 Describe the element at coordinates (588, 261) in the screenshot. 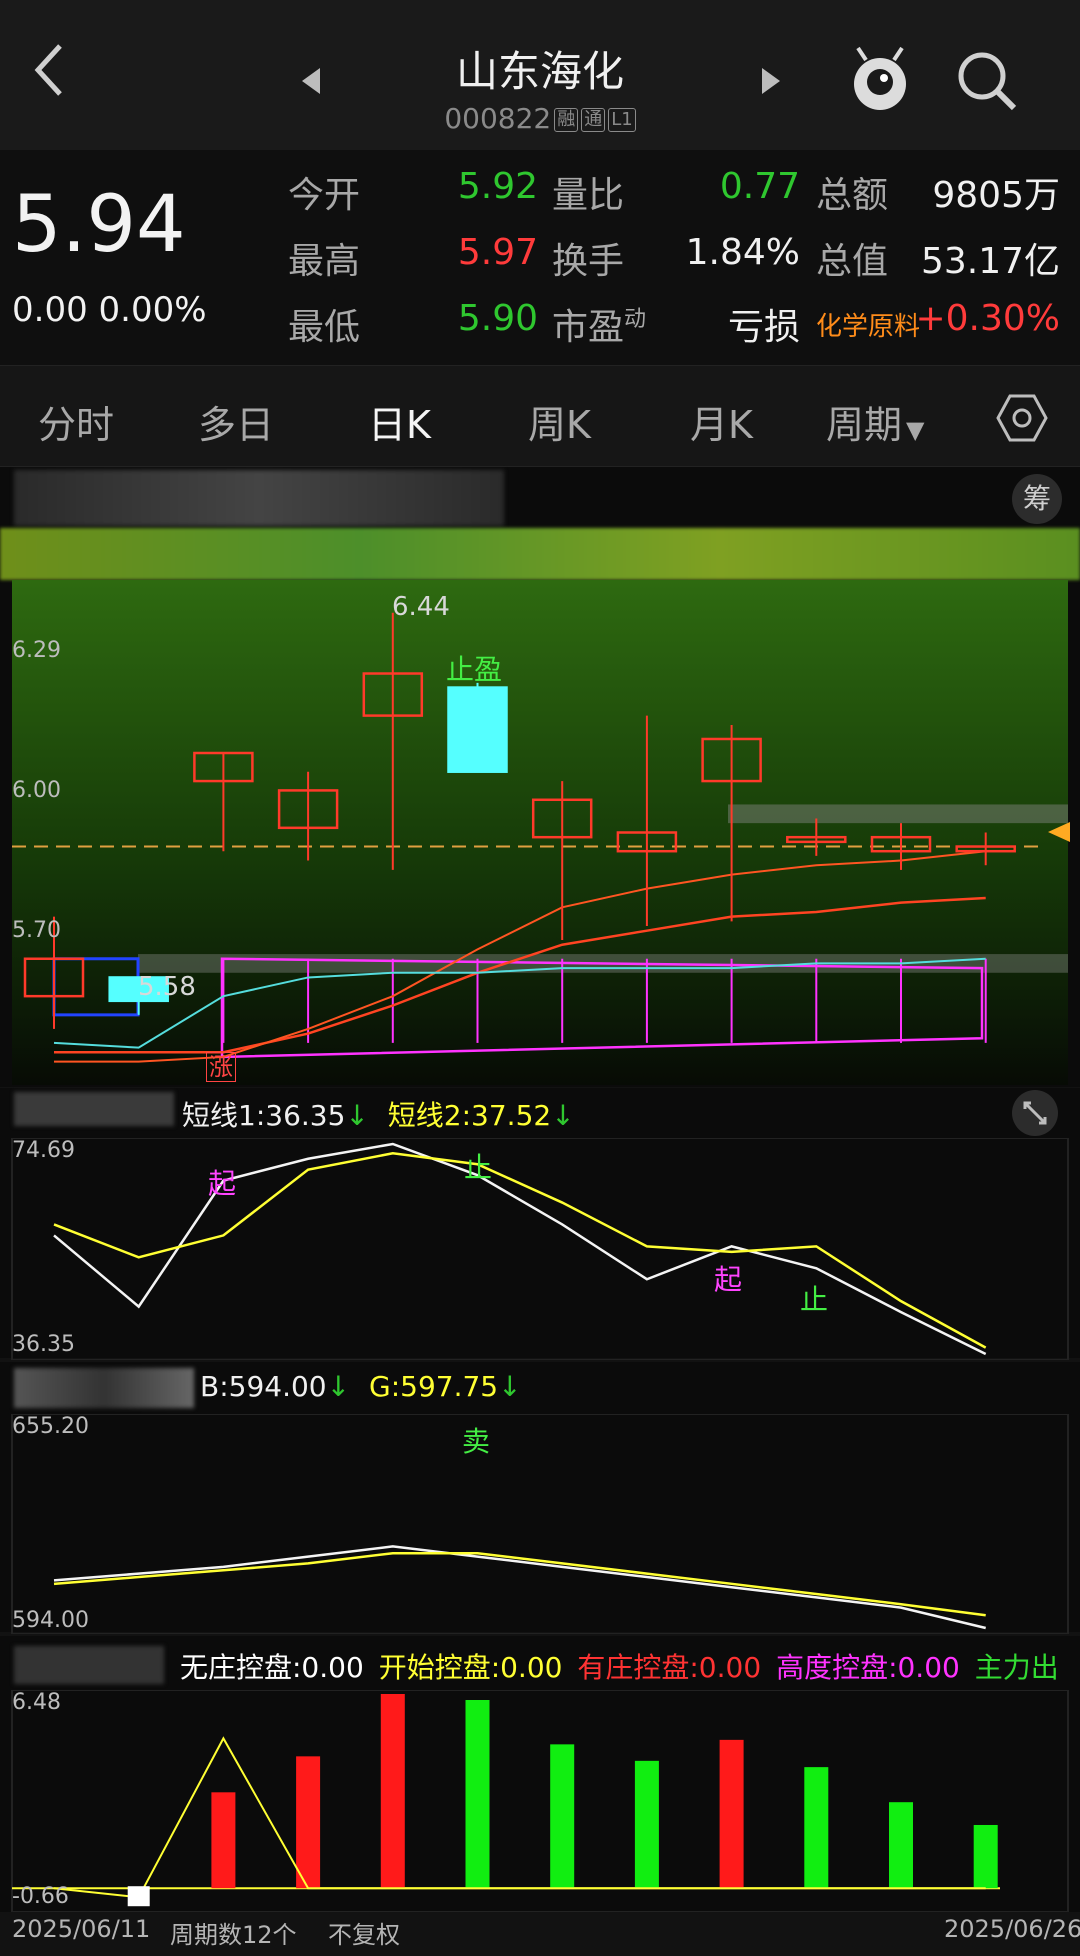

I see `turnover-label: 换手` at that location.